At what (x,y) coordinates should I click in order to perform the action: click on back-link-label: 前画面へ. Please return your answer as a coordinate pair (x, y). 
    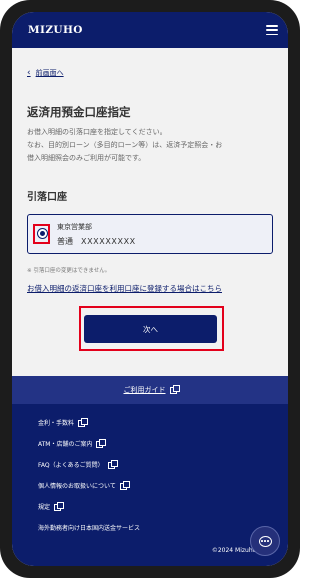
    Looking at the image, I should click on (49, 73).